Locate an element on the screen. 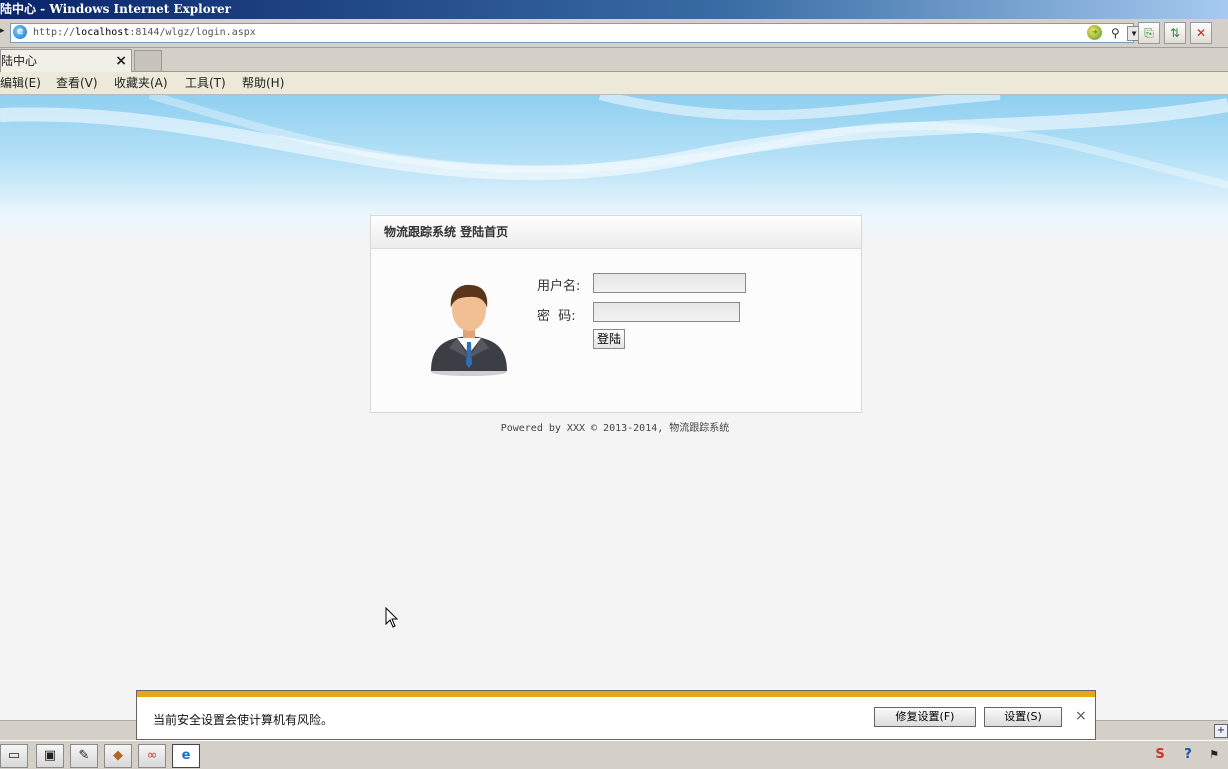 The image size is (1228, 769). window-title-bar: 陆中心 - Windows Internet Explorer is located at coordinates (614, 9).